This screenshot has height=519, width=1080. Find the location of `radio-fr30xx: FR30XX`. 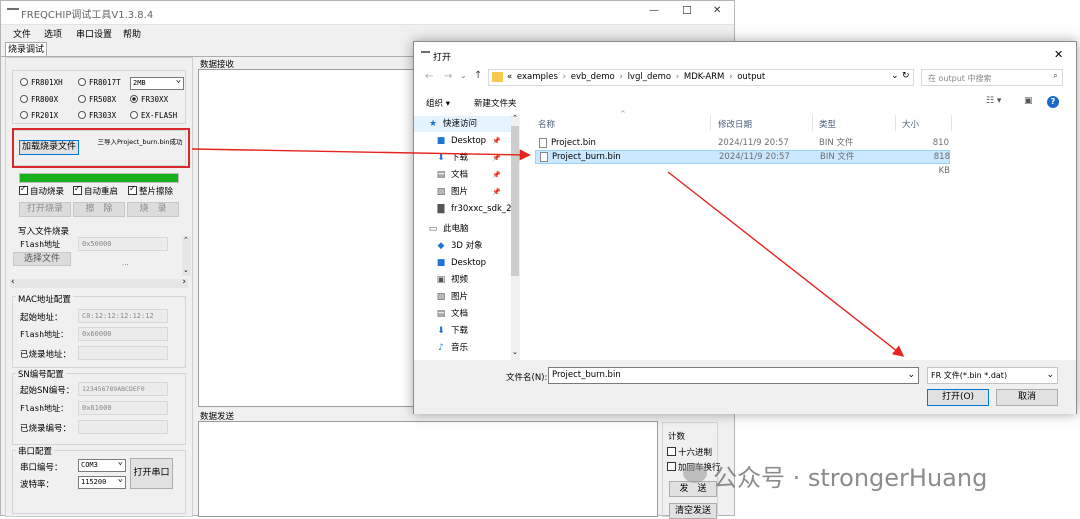

radio-fr30xx: FR30XX is located at coordinates (149, 99).